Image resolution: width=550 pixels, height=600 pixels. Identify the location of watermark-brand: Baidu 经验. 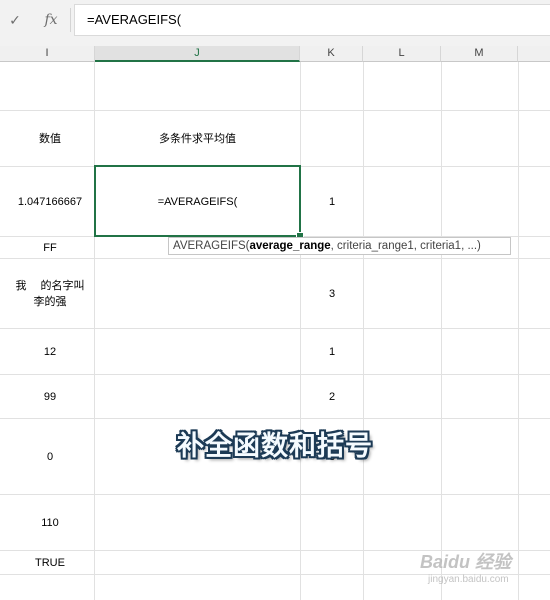
(466, 562).